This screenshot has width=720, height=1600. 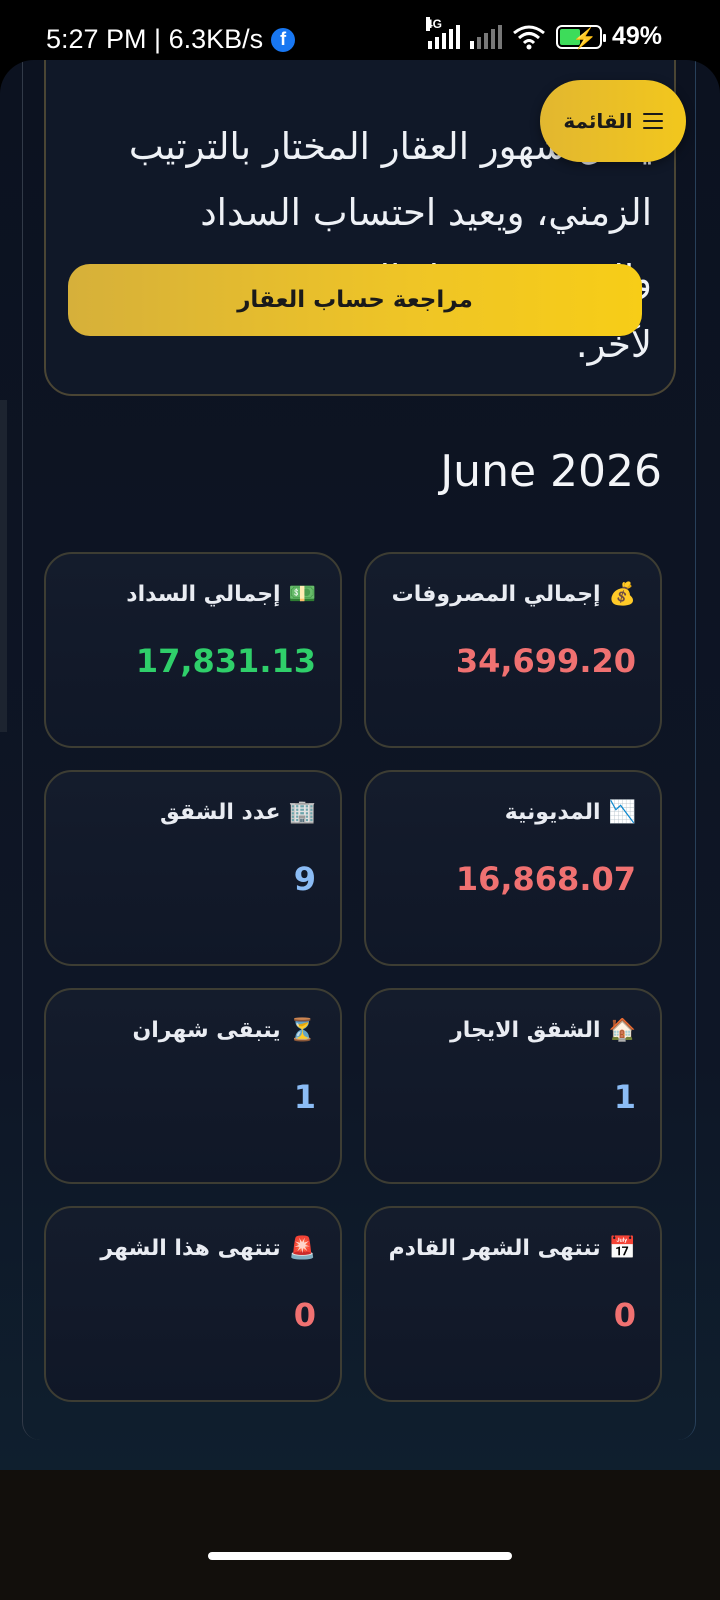 I want to click on wifi-icon, so click(x=529, y=37).